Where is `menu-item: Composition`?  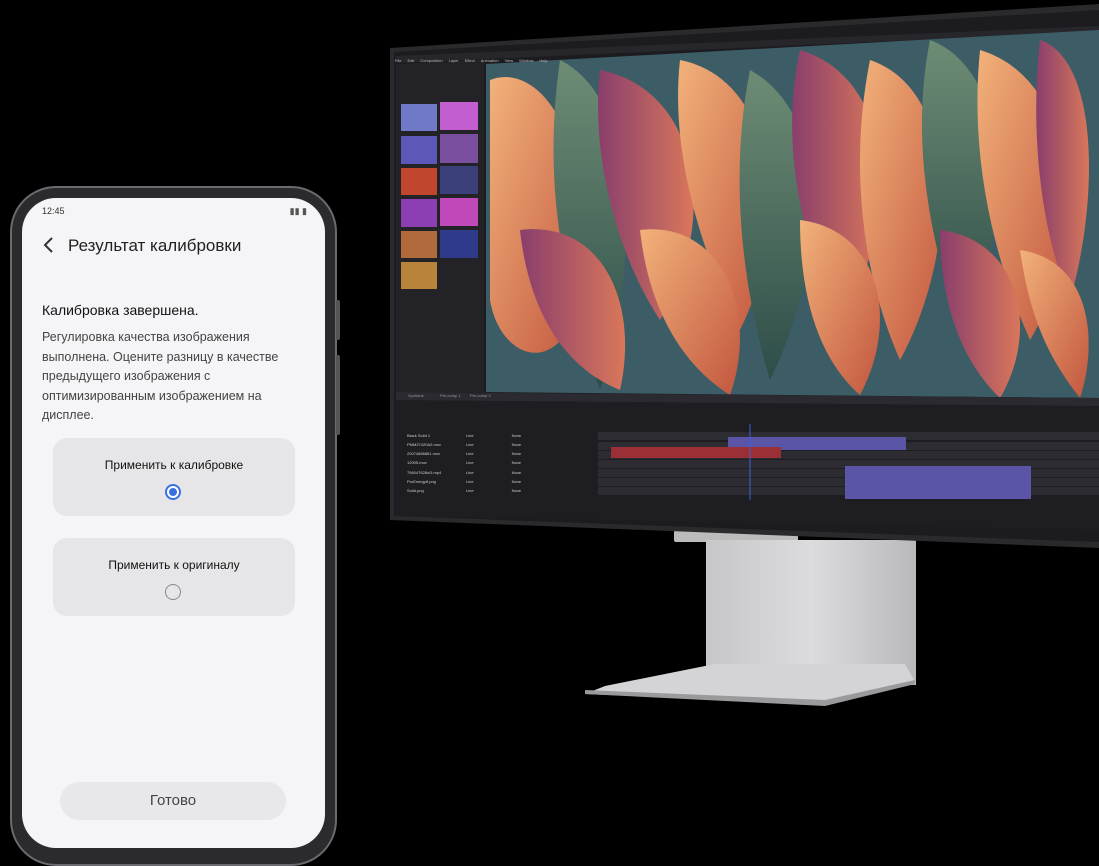
menu-item: Composition is located at coordinates (431, 60).